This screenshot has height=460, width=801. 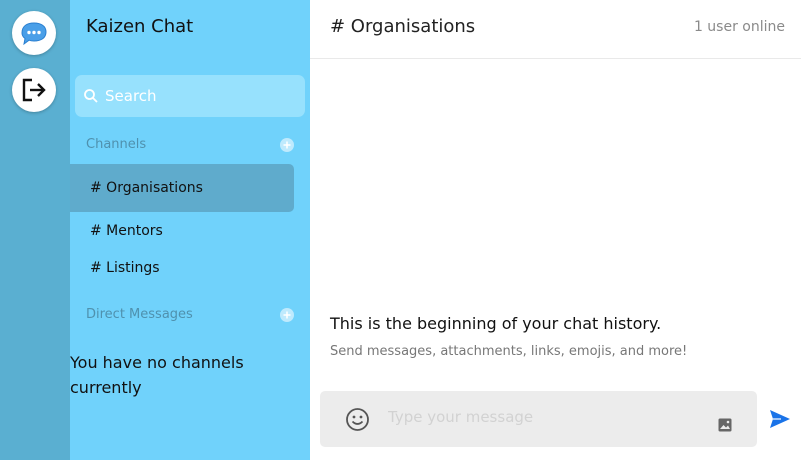 What do you see at coordinates (140, 26) in the screenshot?
I see `workspace-name: Kaizen Chat` at bounding box center [140, 26].